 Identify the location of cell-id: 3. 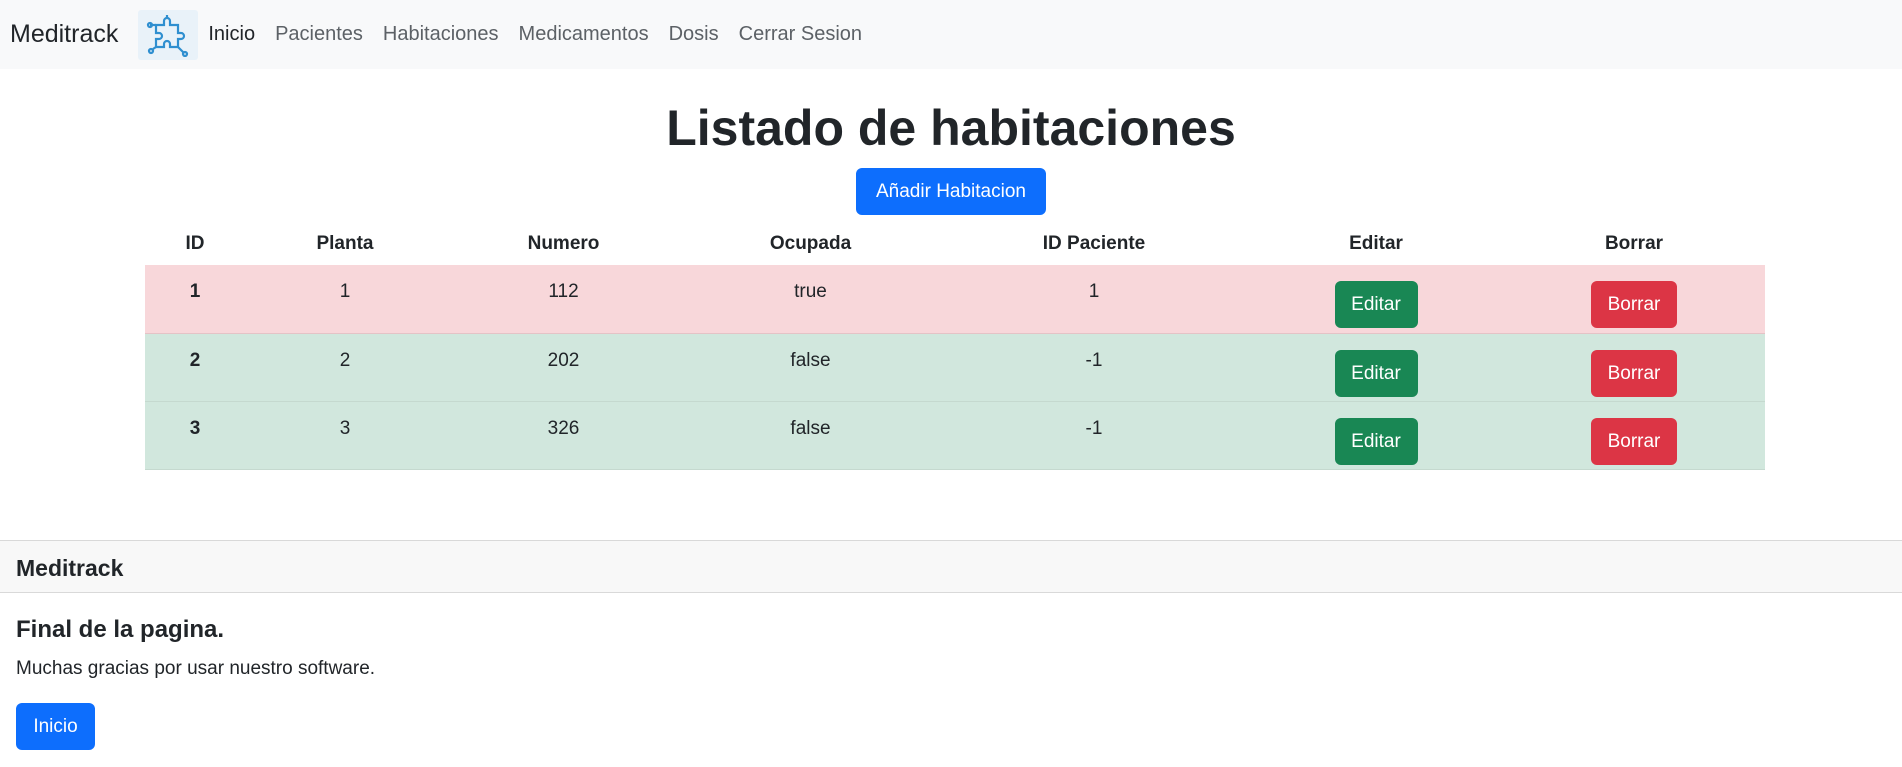
(195, 435).